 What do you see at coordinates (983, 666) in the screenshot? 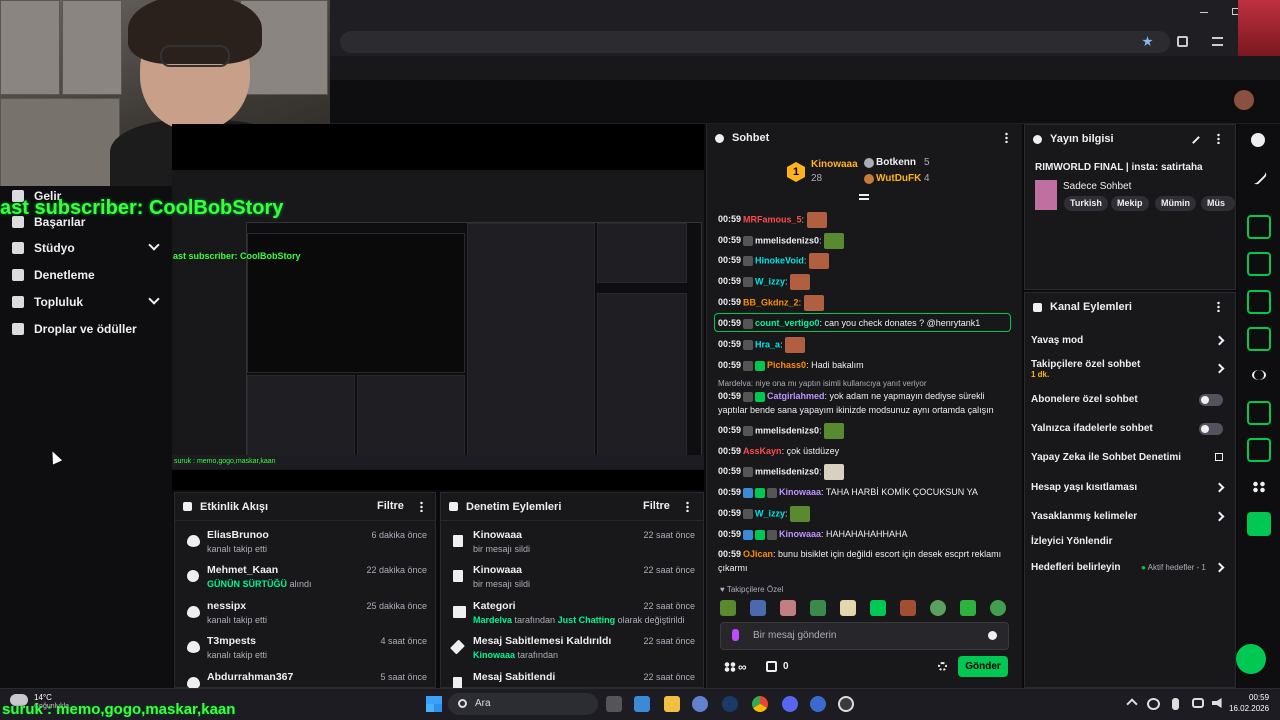
I see `send-button: Gönder` at bounding box center [983, 666].